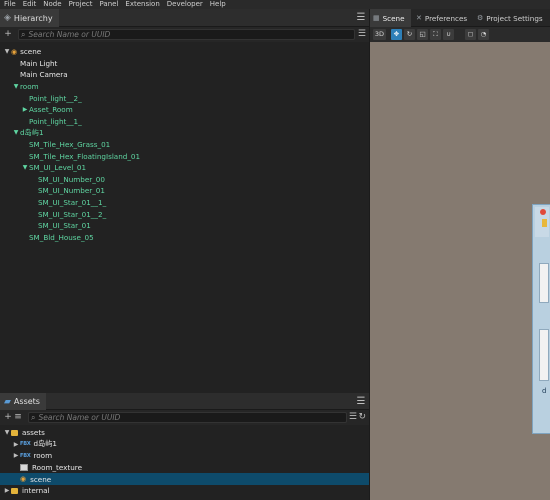 This screenshot has height=500, width=550. I want to click on assets-search: ⌕, so click(187, 417).